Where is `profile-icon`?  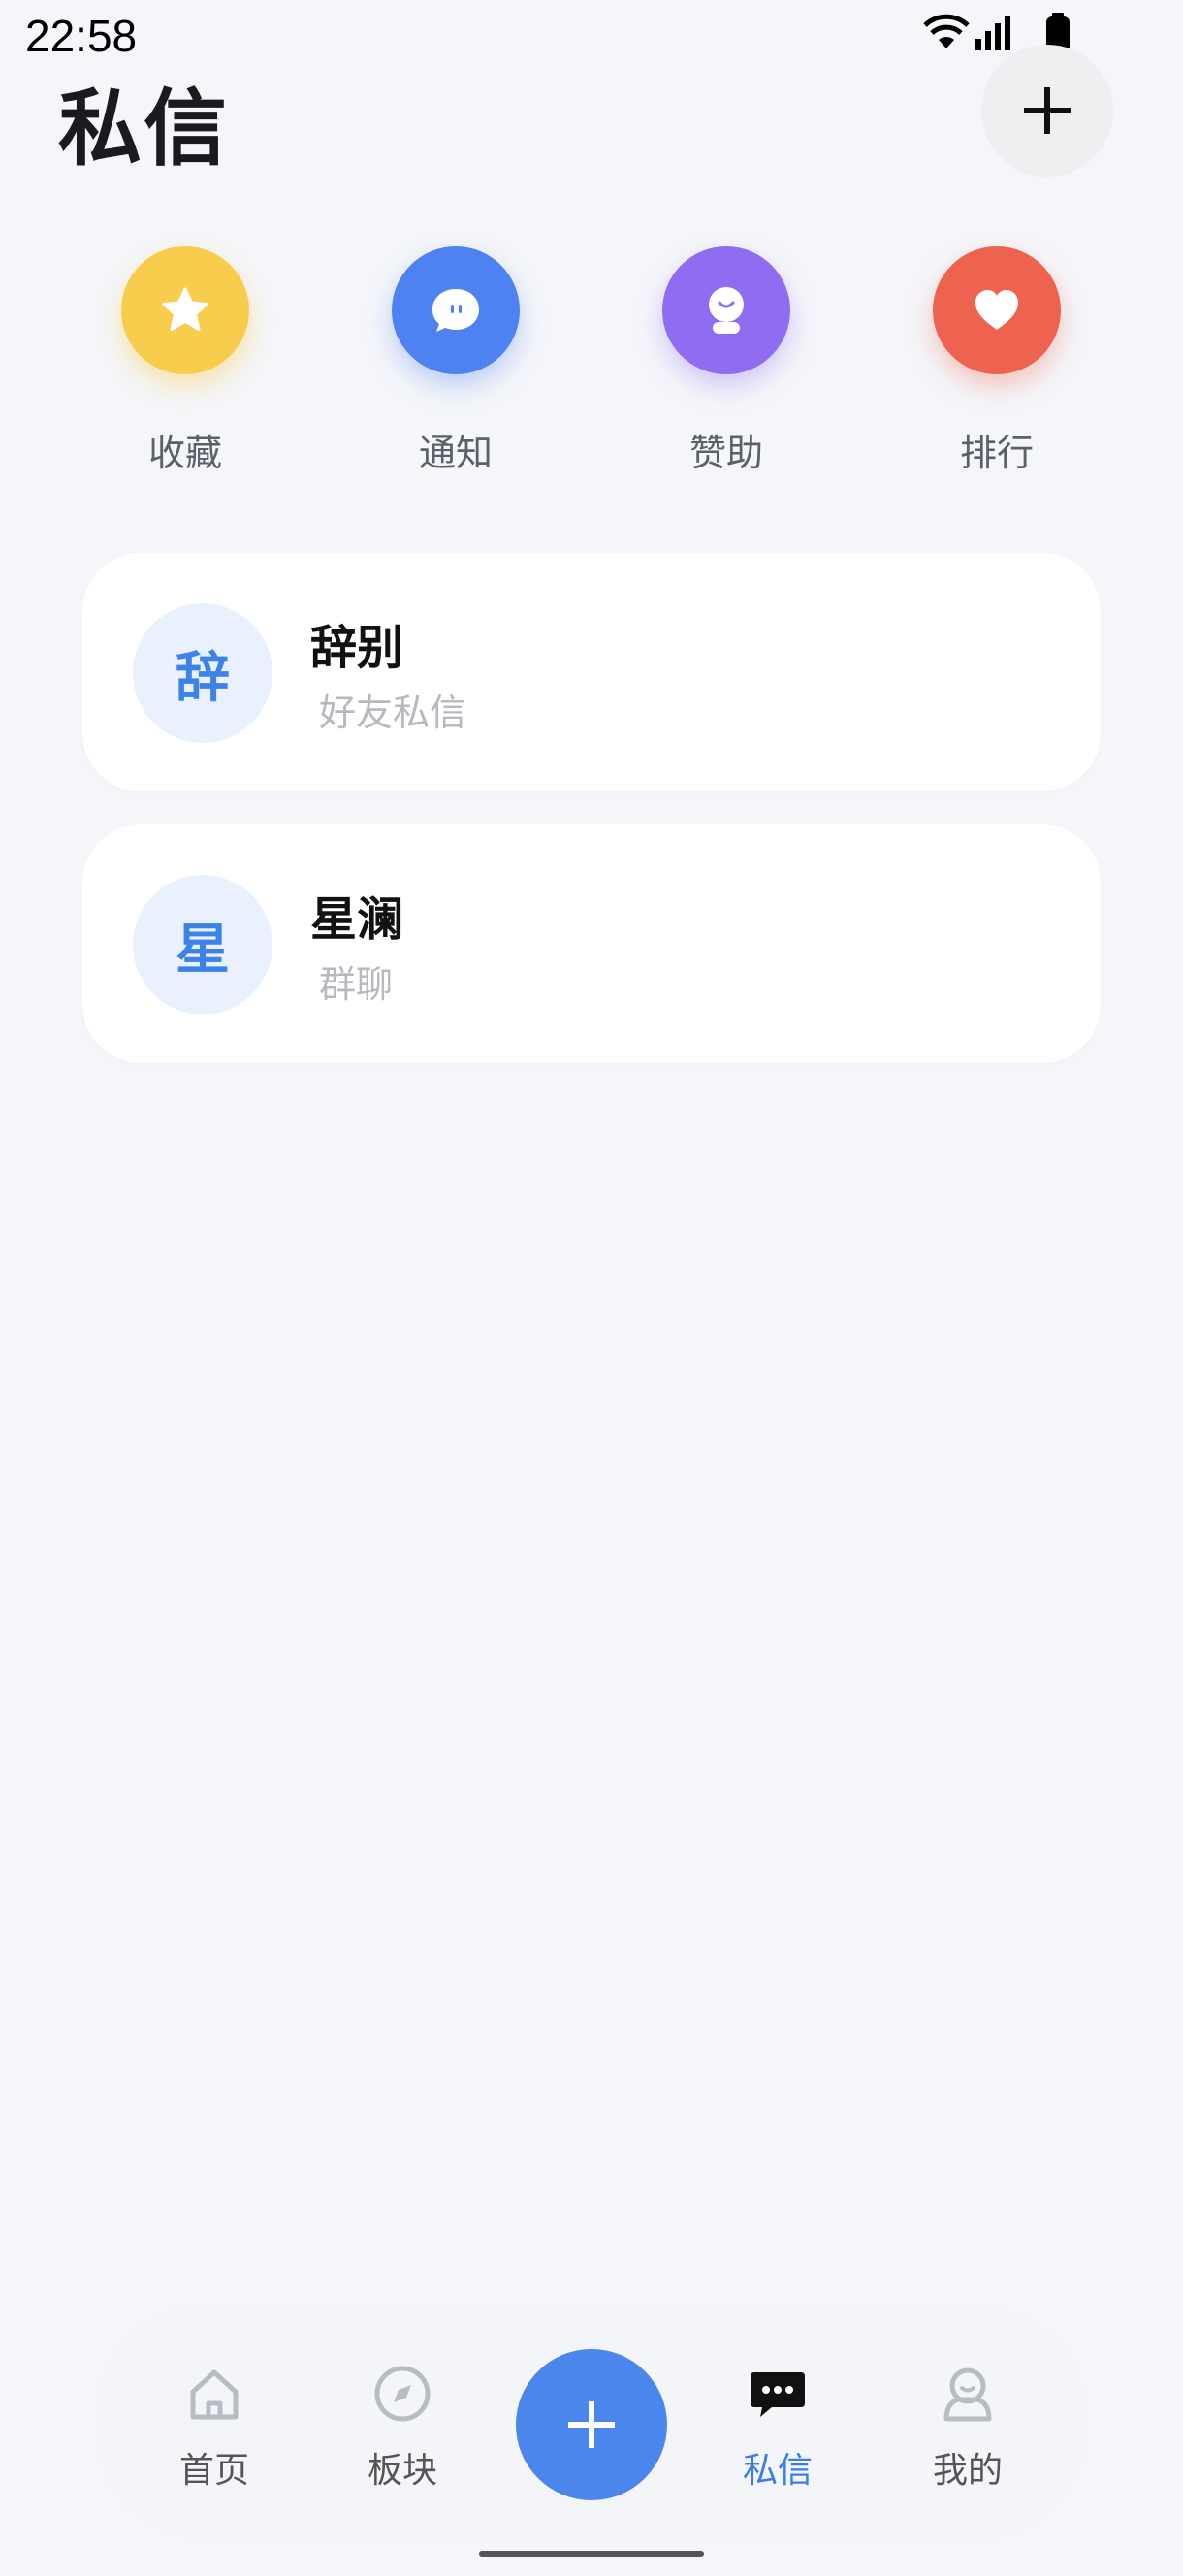 profile-icon is located at coordinates (967, 2394).